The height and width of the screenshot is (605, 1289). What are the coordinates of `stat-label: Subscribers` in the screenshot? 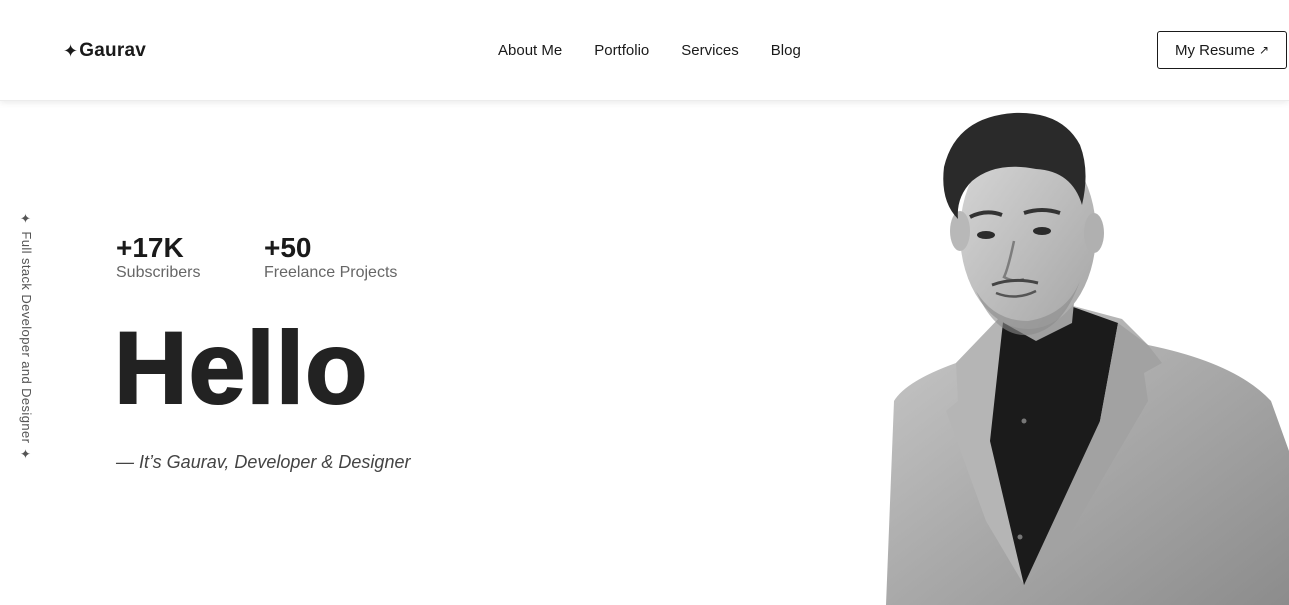 It's located at (158, 272).